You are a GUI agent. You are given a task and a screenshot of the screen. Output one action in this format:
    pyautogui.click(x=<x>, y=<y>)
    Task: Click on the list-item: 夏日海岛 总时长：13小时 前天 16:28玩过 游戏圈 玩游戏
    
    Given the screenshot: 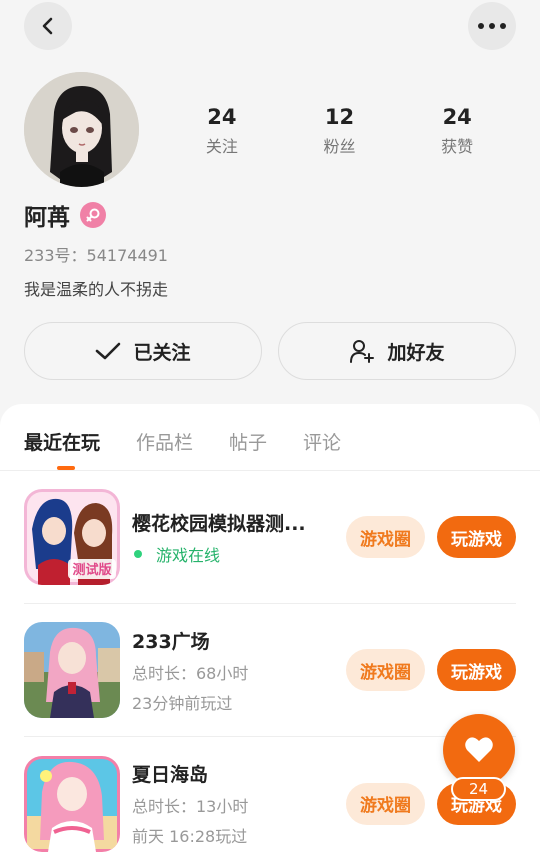 What is the action you would take?
    pyautogui.click(x=270, y=799)
    